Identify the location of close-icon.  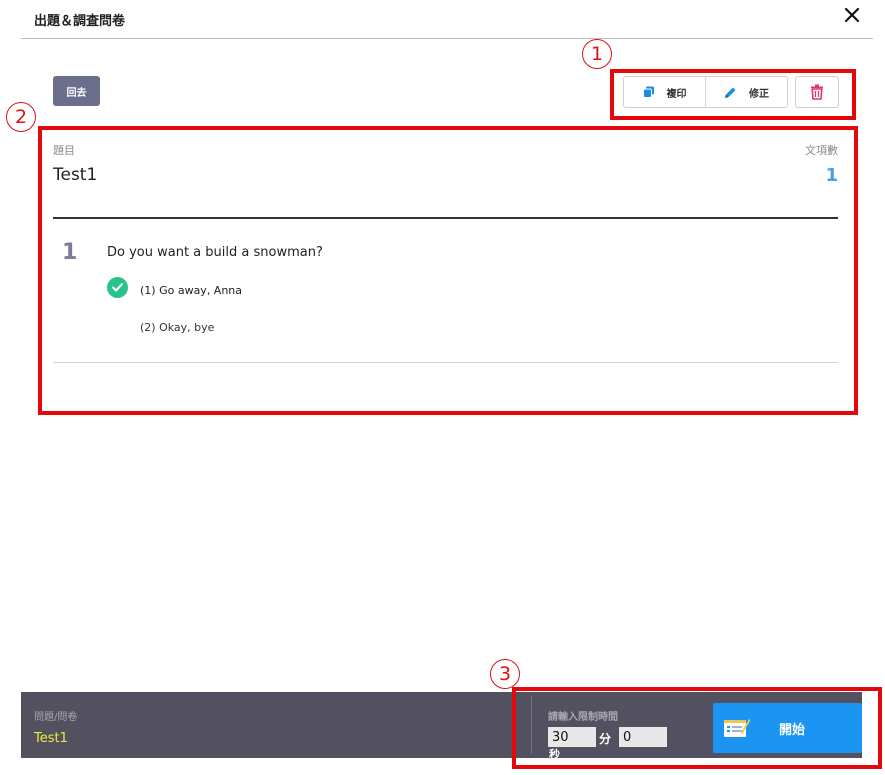
(852, 15).